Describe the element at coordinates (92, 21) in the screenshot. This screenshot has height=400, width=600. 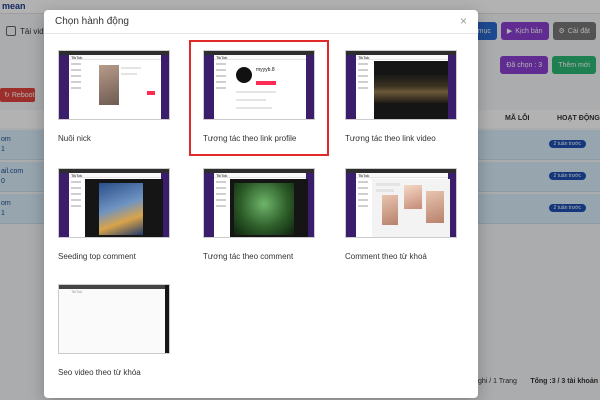
I see `modal-title: Chọn hành động` at that location.